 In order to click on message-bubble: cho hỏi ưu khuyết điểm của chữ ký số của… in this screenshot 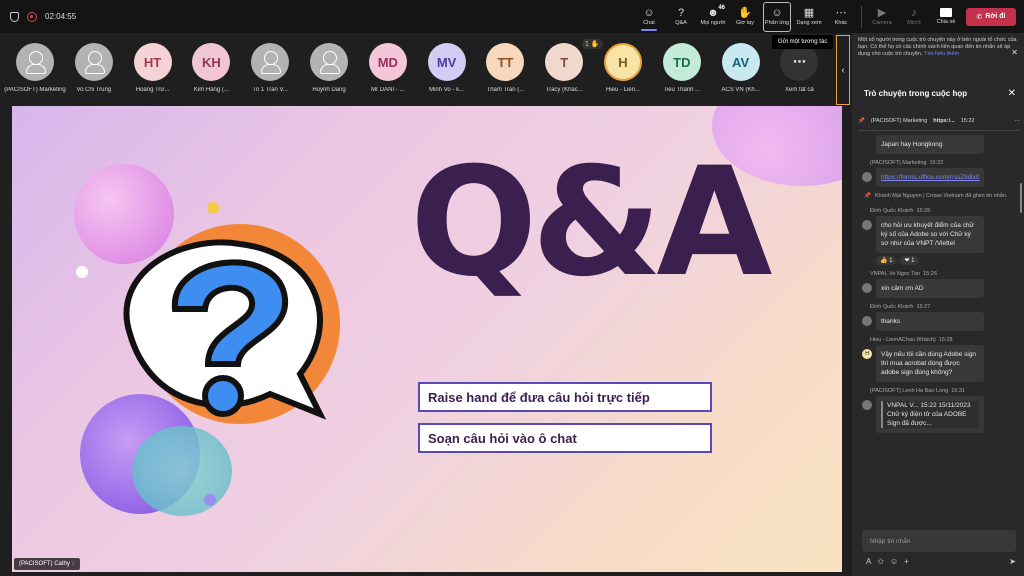, I will do `click(930, 234)`.